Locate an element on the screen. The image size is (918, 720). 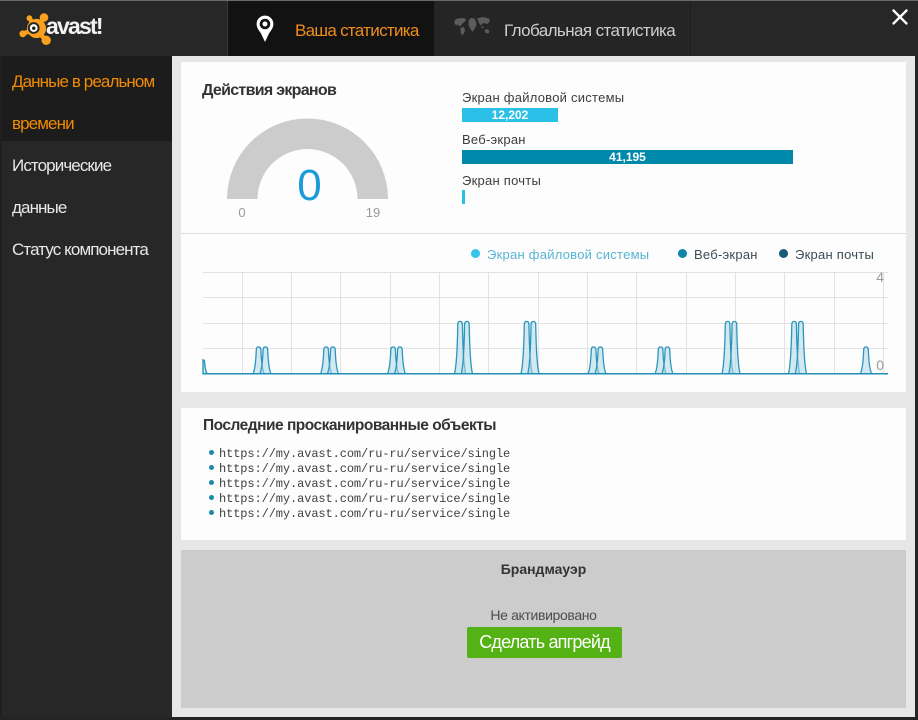
svg-text: avast! is located at coordinates (74, 26).